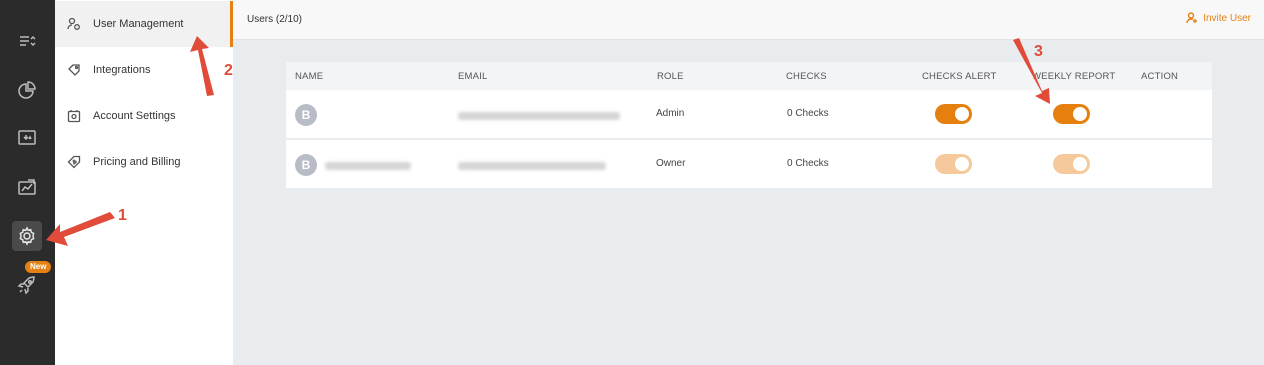 The image size is (1264, 365). I want to click on column-header-email: EMAIL, so click(473, 76).